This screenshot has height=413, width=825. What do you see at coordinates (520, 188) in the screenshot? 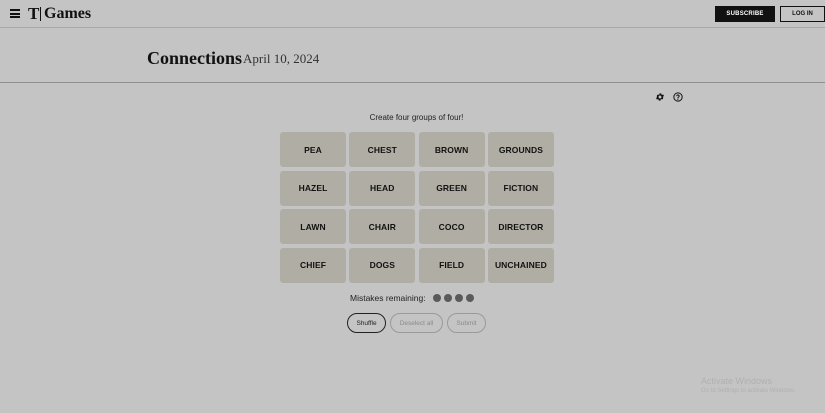
I see `word-tile: FICTION` at bounding box center [520, 188].